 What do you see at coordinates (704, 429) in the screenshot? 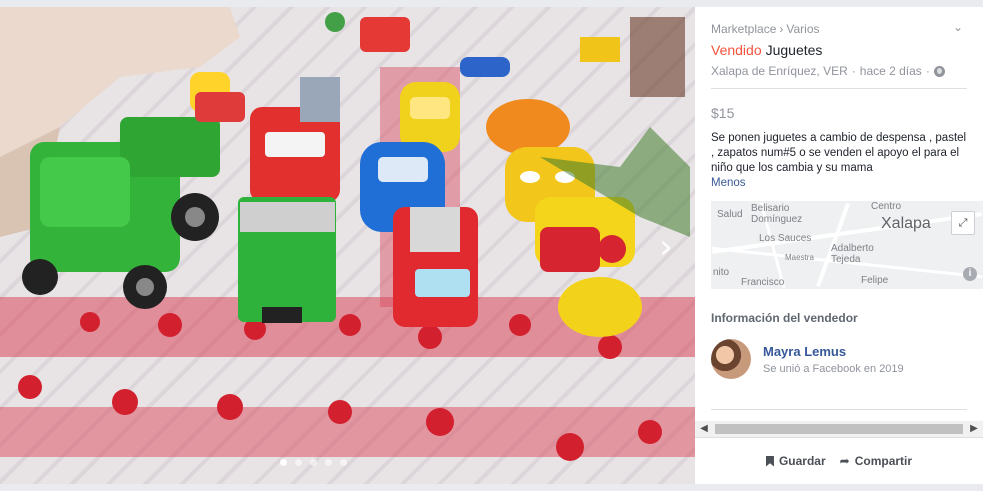
I see `scroll-left-icon: ◀` at bounding box center [704, 429].